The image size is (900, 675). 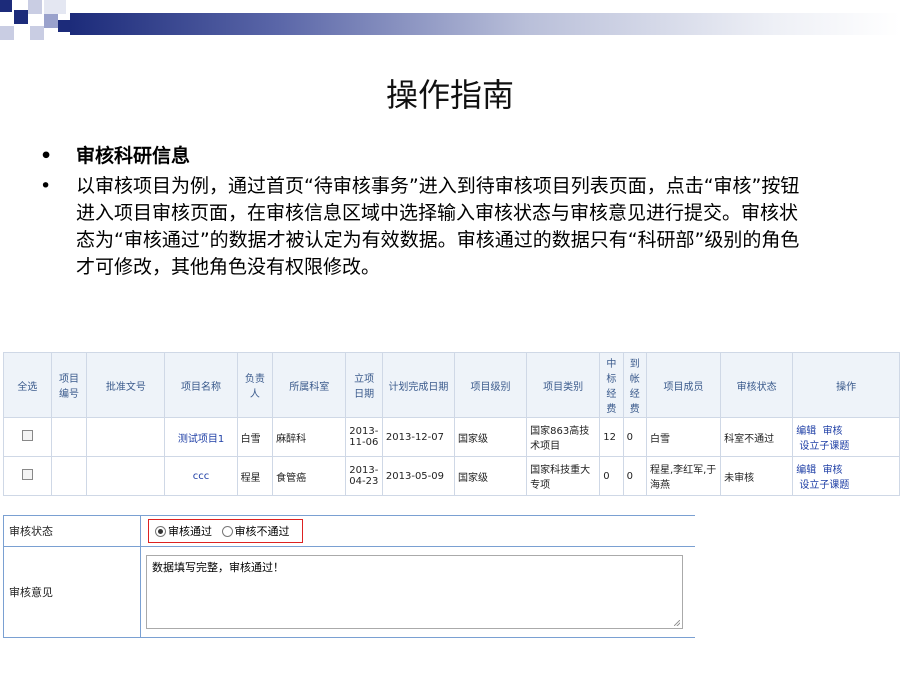 I want to click on review-status-radio-group: 审核通过 审核不通过, so click(x=225, y=531).